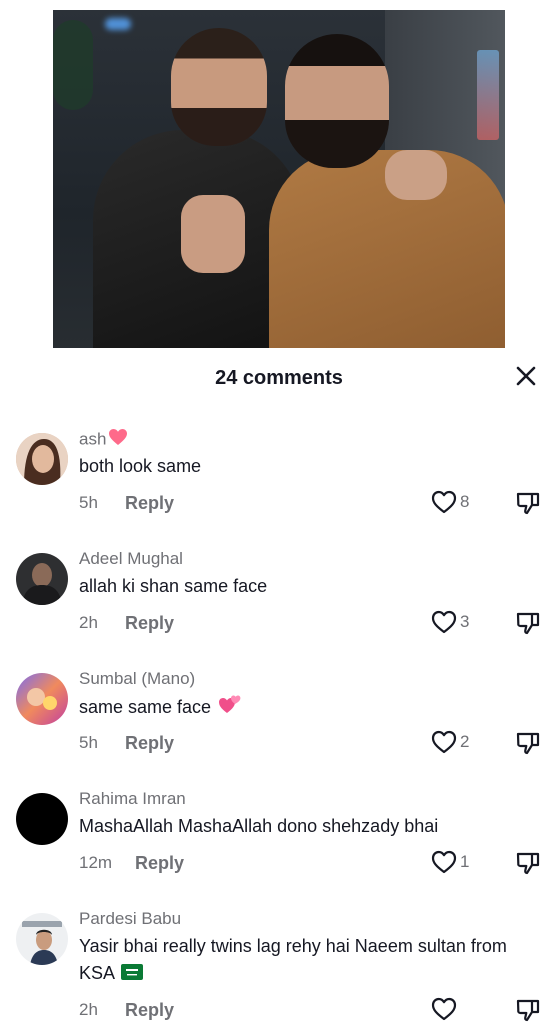 This screenshot has width=558, height=1024. Describe the element at coordinates (130, 919) in the screenshot. I see `comment-username: Pardesi Babu` at that location.